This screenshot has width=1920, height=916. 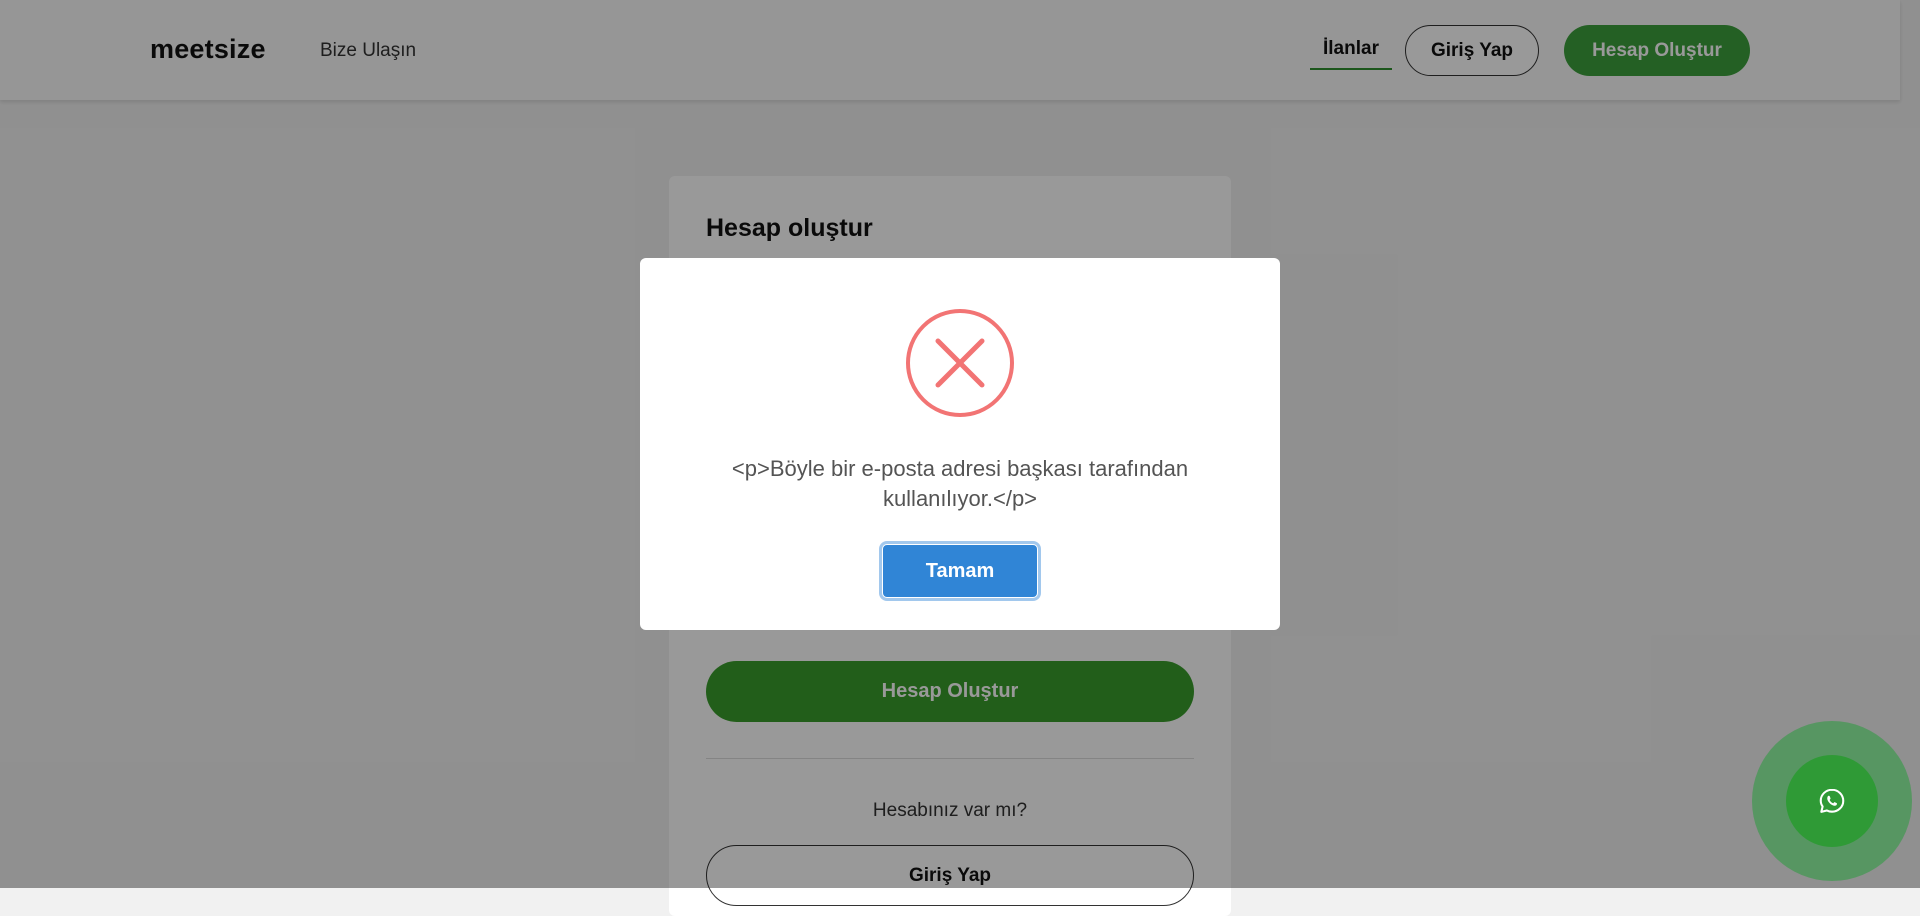 I want to click on whatsapp-button-inner, so click(x=1832, y=801).